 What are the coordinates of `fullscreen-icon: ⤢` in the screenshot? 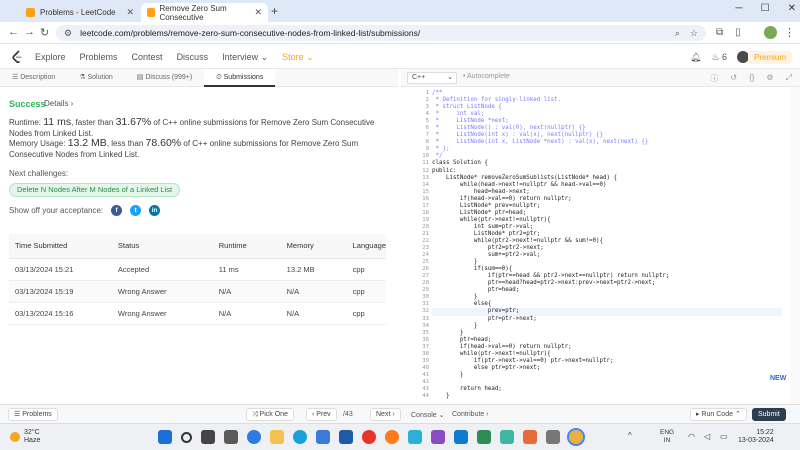 It's located at (789, 78).